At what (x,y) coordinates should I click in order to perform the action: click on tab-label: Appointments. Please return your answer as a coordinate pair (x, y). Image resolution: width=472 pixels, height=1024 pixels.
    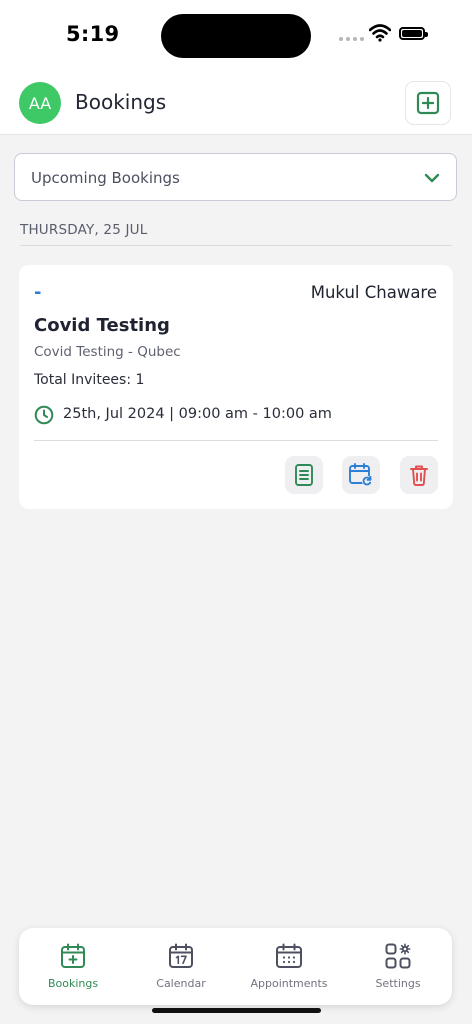
    Looking at the image, I should click on (289, 983).